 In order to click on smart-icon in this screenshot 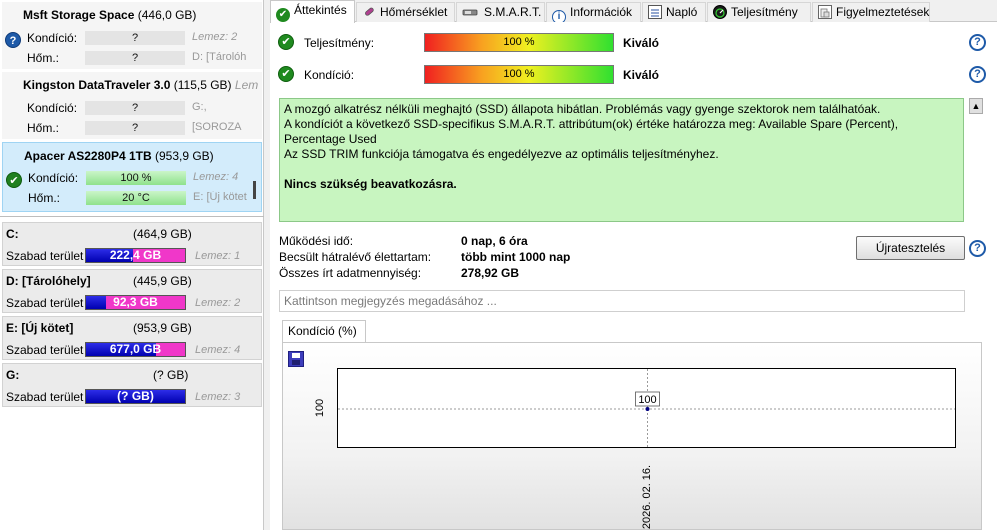, I will do `click(471, 12)`.